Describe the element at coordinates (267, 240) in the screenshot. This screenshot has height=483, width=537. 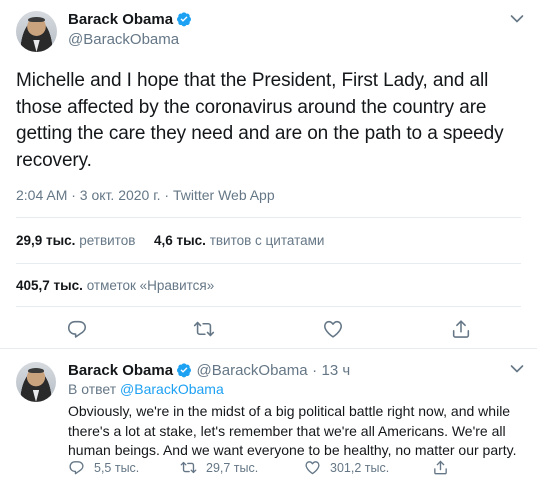
I see `quotes-label: твитов с цитатами` at that location.